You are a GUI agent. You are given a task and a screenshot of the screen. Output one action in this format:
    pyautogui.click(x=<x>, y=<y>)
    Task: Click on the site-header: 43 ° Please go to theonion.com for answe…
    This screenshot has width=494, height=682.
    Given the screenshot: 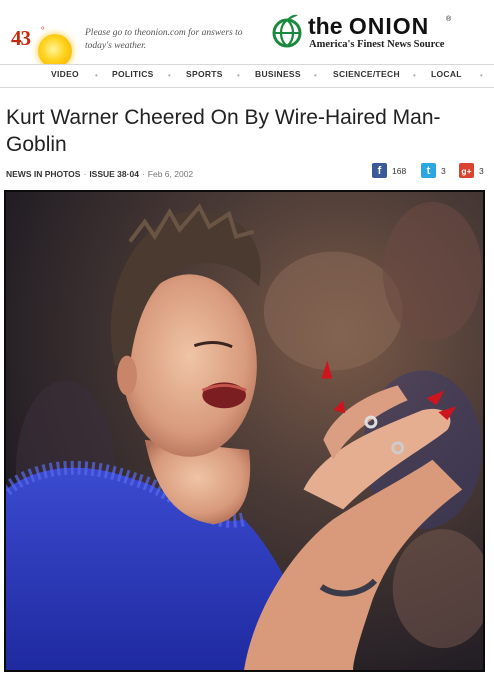 What is the action you would take?
    pyautogui.click(x=247, y=34)
    